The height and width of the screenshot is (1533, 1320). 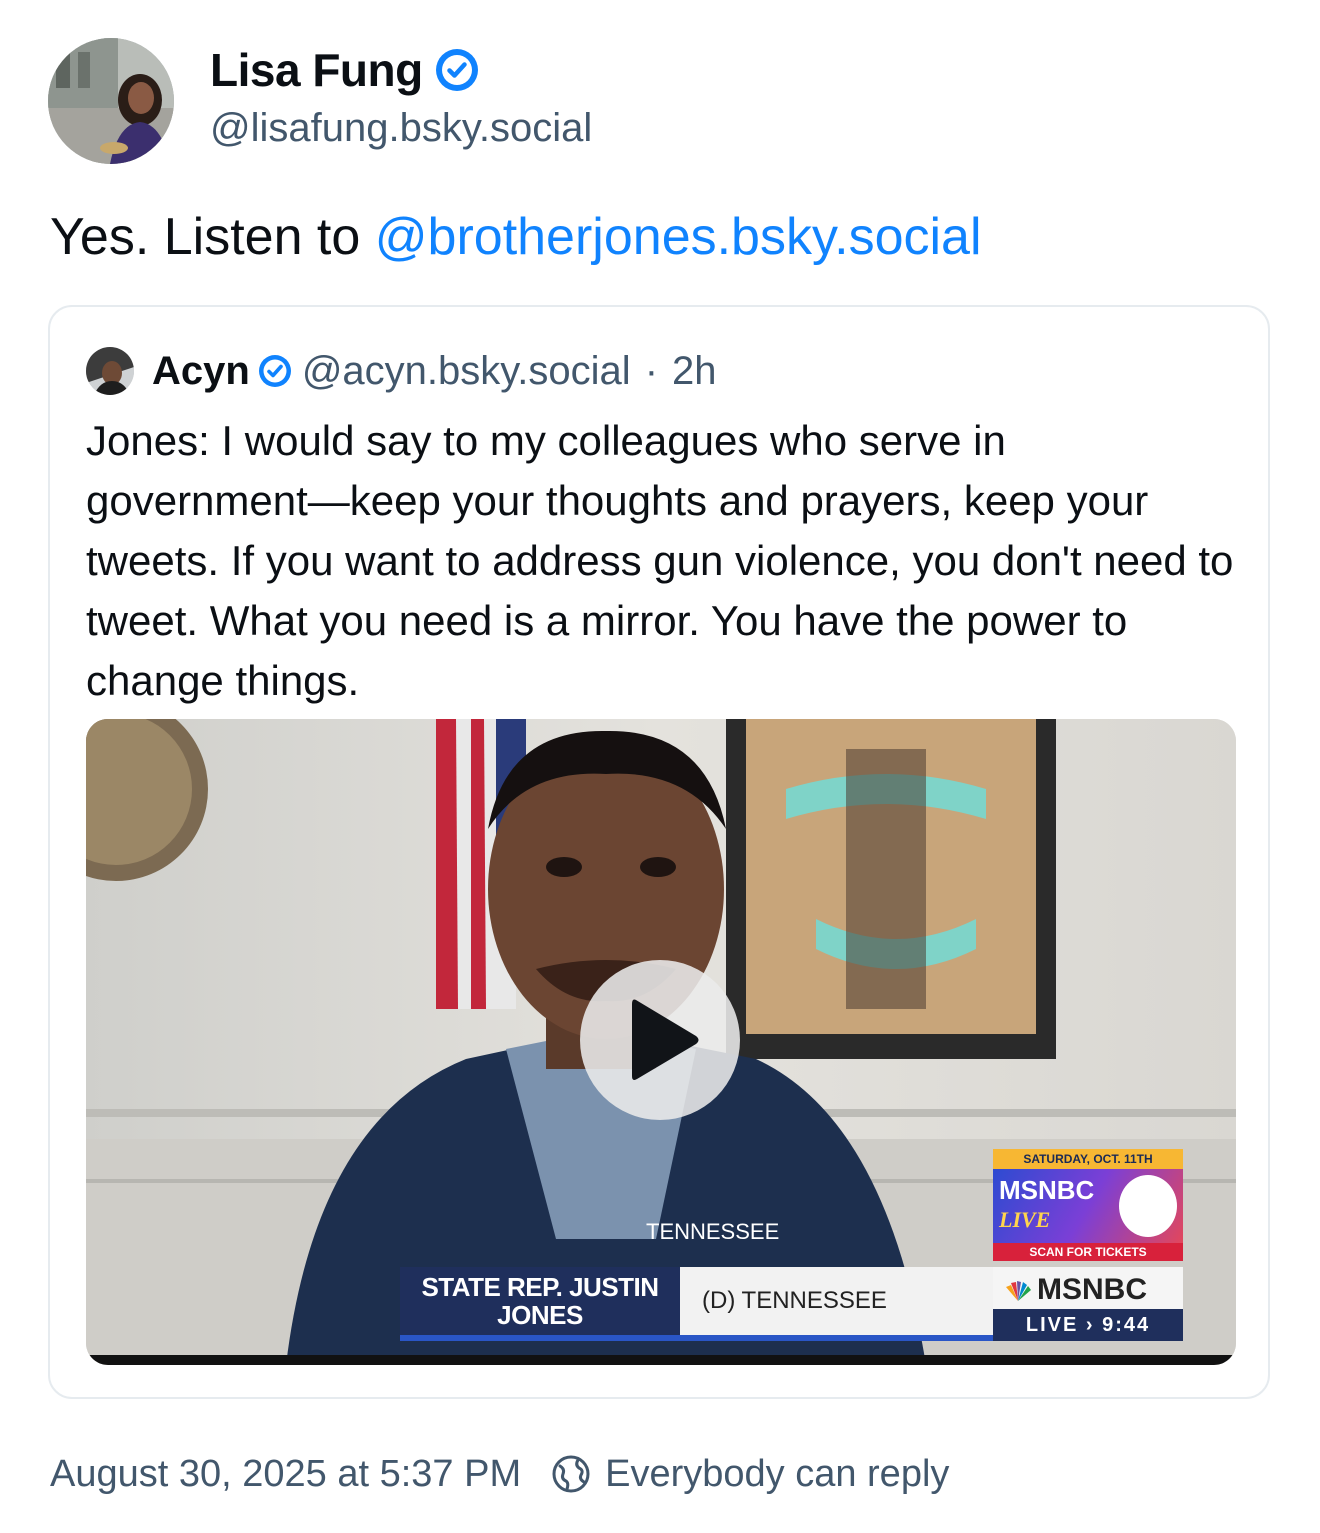 I want to click on chyron-bar, so click(x=738, y=1338).